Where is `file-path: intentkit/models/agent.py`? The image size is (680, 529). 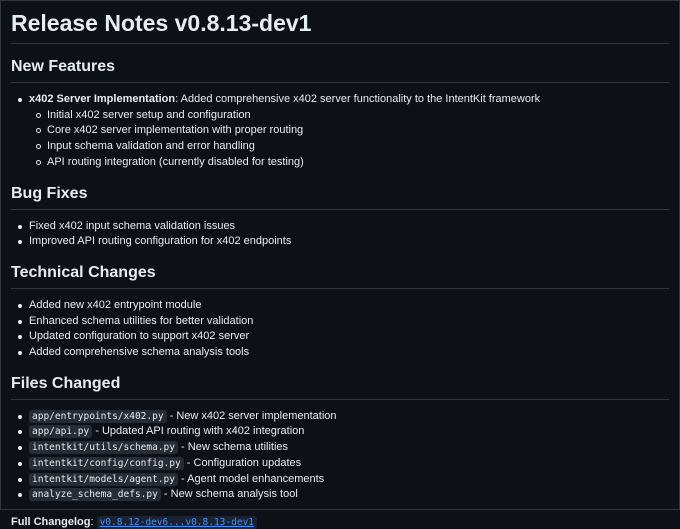 file-path: intentkit/models/agent.py is located at coordinates (103, 479).